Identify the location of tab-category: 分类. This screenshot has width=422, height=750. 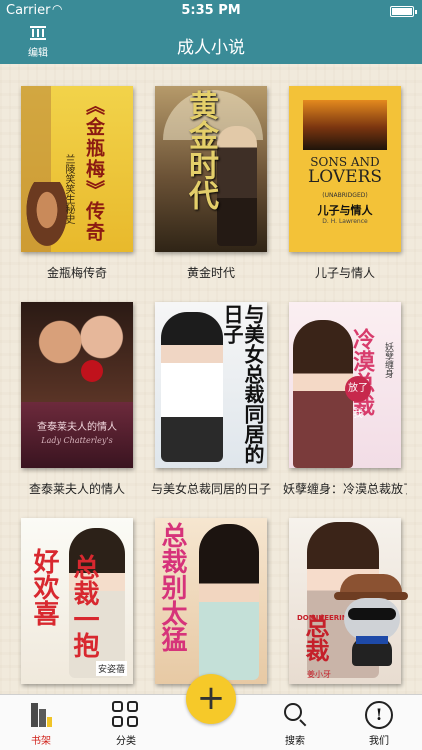
(126, 722).